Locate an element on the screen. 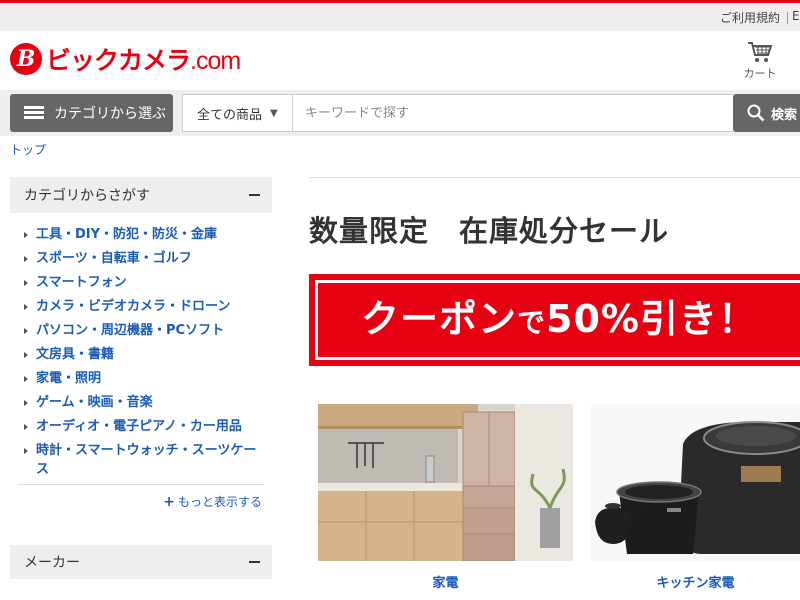  logo-text: ビックカメラ.com is located at coordinates (143, 60).